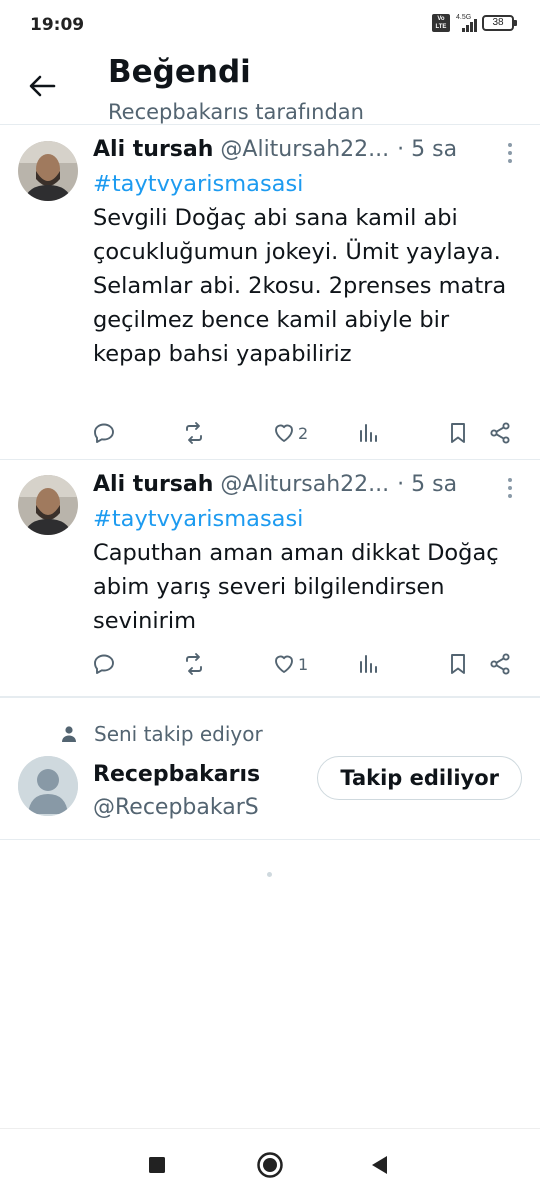 This screenshot has height=1200, width=540. Describe the element at coordinates (236, 112) in the screenshot. I see `page-subtitle: Recepbakarıs tarafından` at that location.